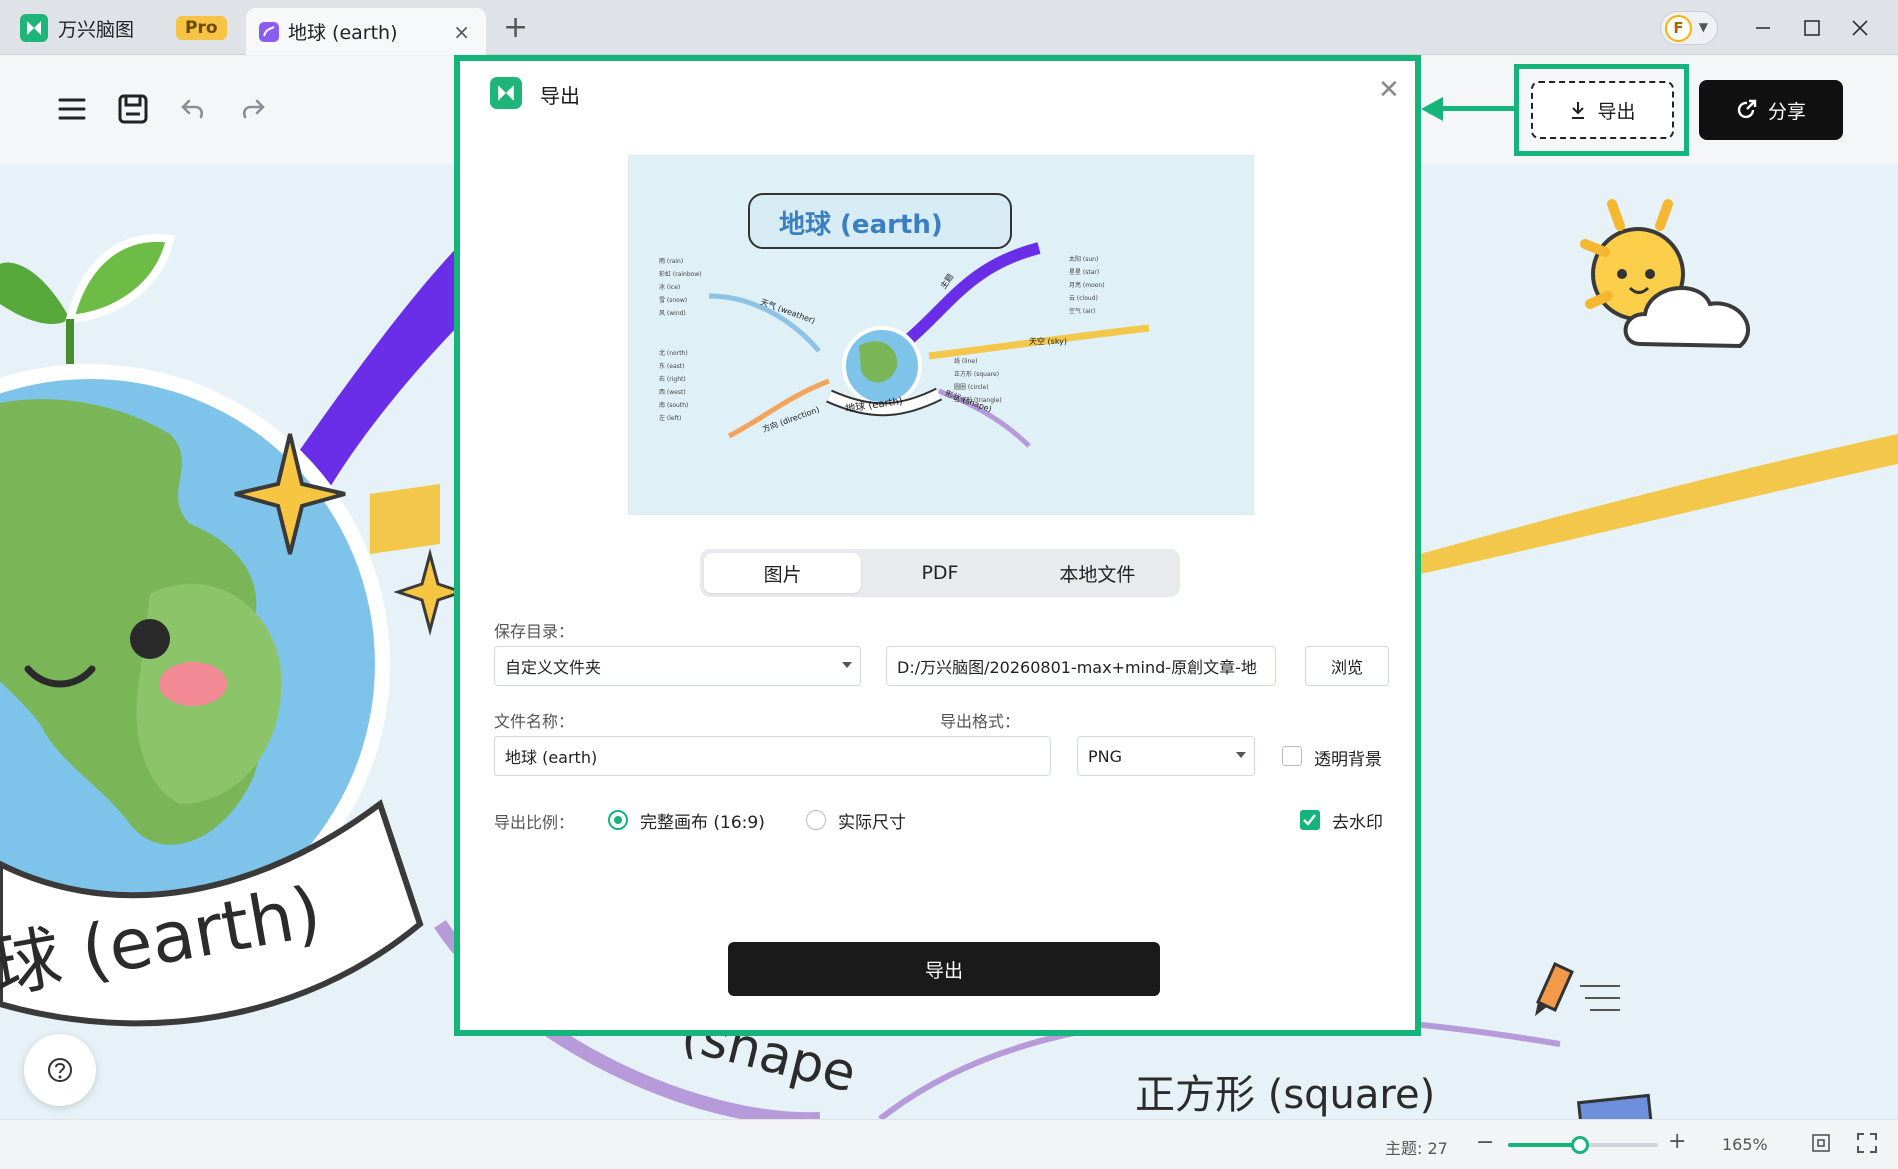  Describe the element at coordinates (702, 823) in the screenshot. I see `ratio-full-canvas-label: 完整画布 (16:9)` at that location.